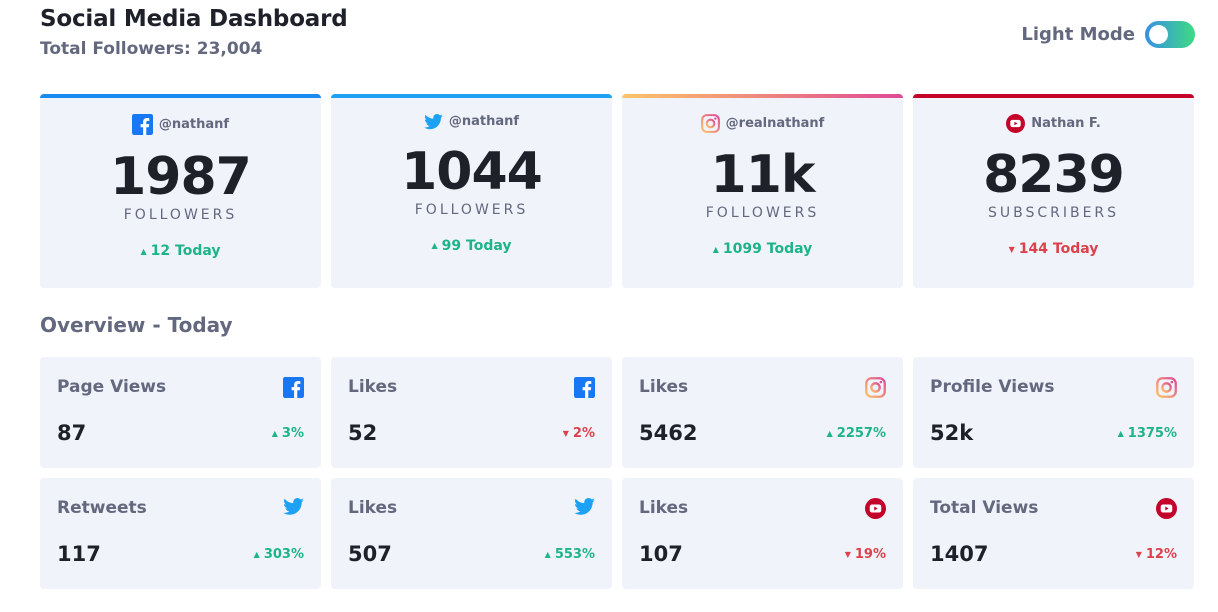 The width and height of the screenshot is (1218, 612). I want to click on tile-delta: ▼ 12%, so click(1156, 554).